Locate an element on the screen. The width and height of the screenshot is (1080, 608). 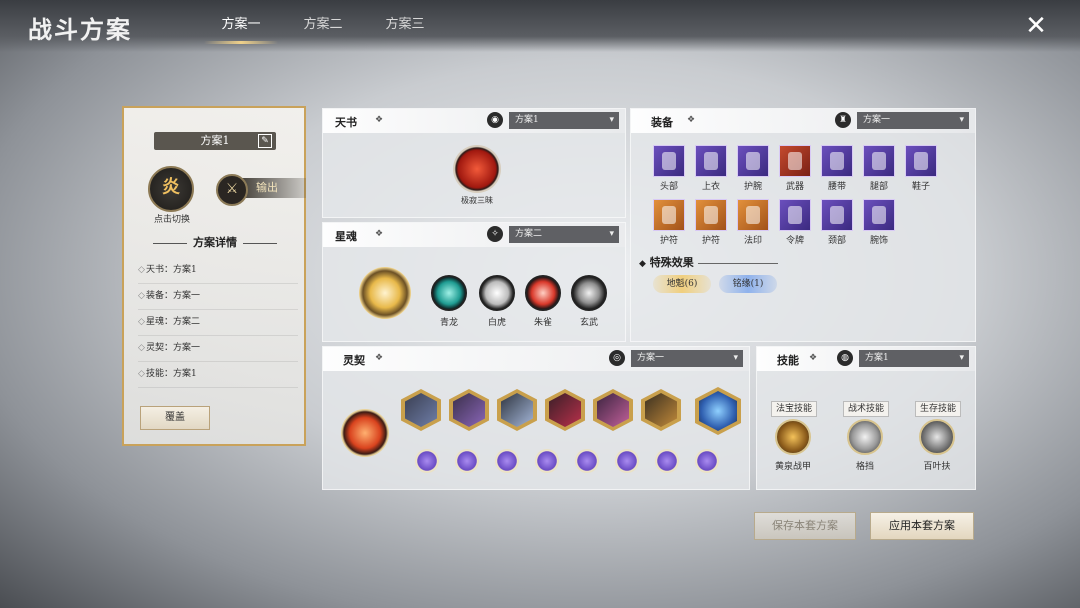
divider-line is located at coordinates (737, 263).